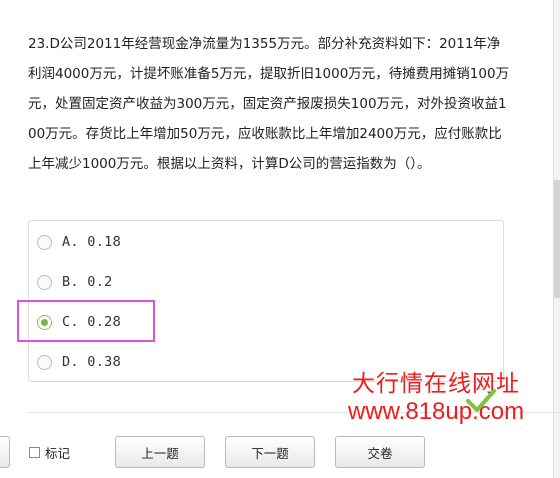 Image resolution: width=560 pixels, height=478 pixels. I want to click on option-a: A. 0.18, so click(187, 242).